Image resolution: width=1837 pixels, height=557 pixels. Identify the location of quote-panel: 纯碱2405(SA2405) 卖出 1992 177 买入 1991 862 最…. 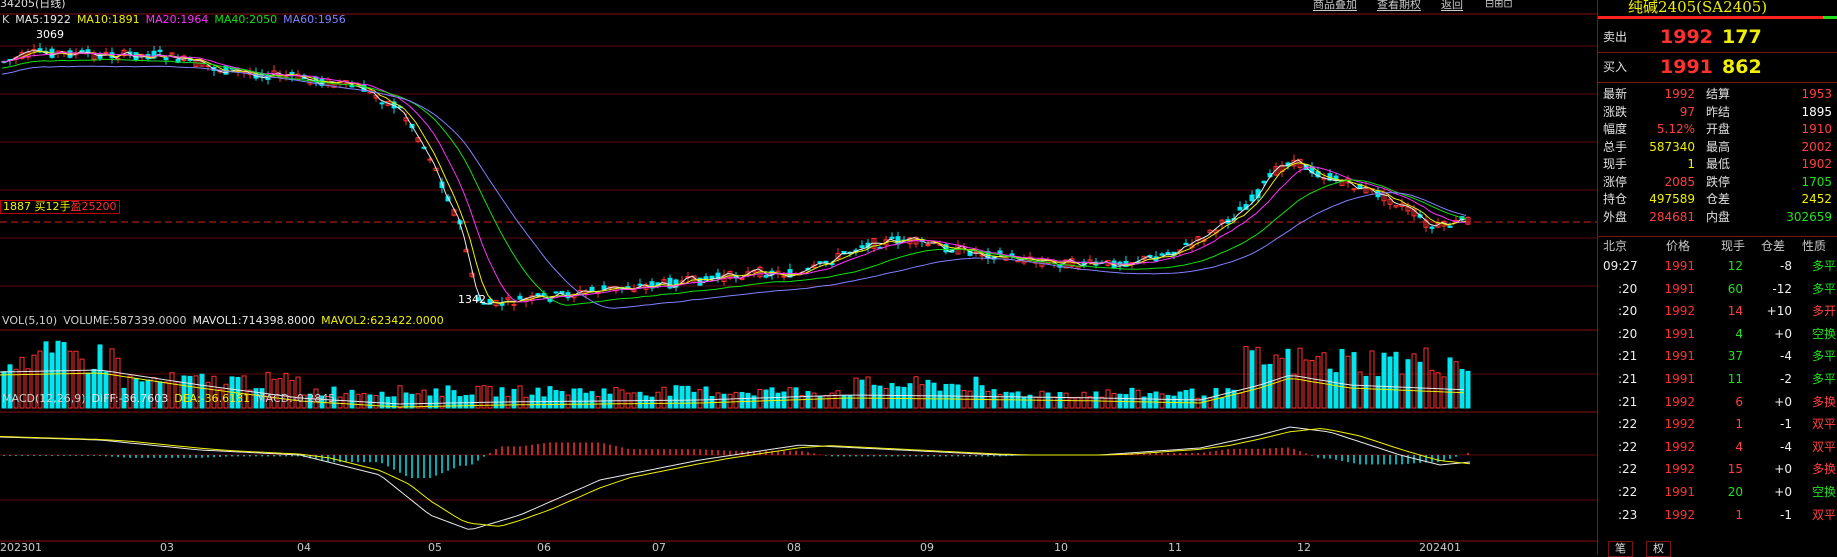
(1717, 278).